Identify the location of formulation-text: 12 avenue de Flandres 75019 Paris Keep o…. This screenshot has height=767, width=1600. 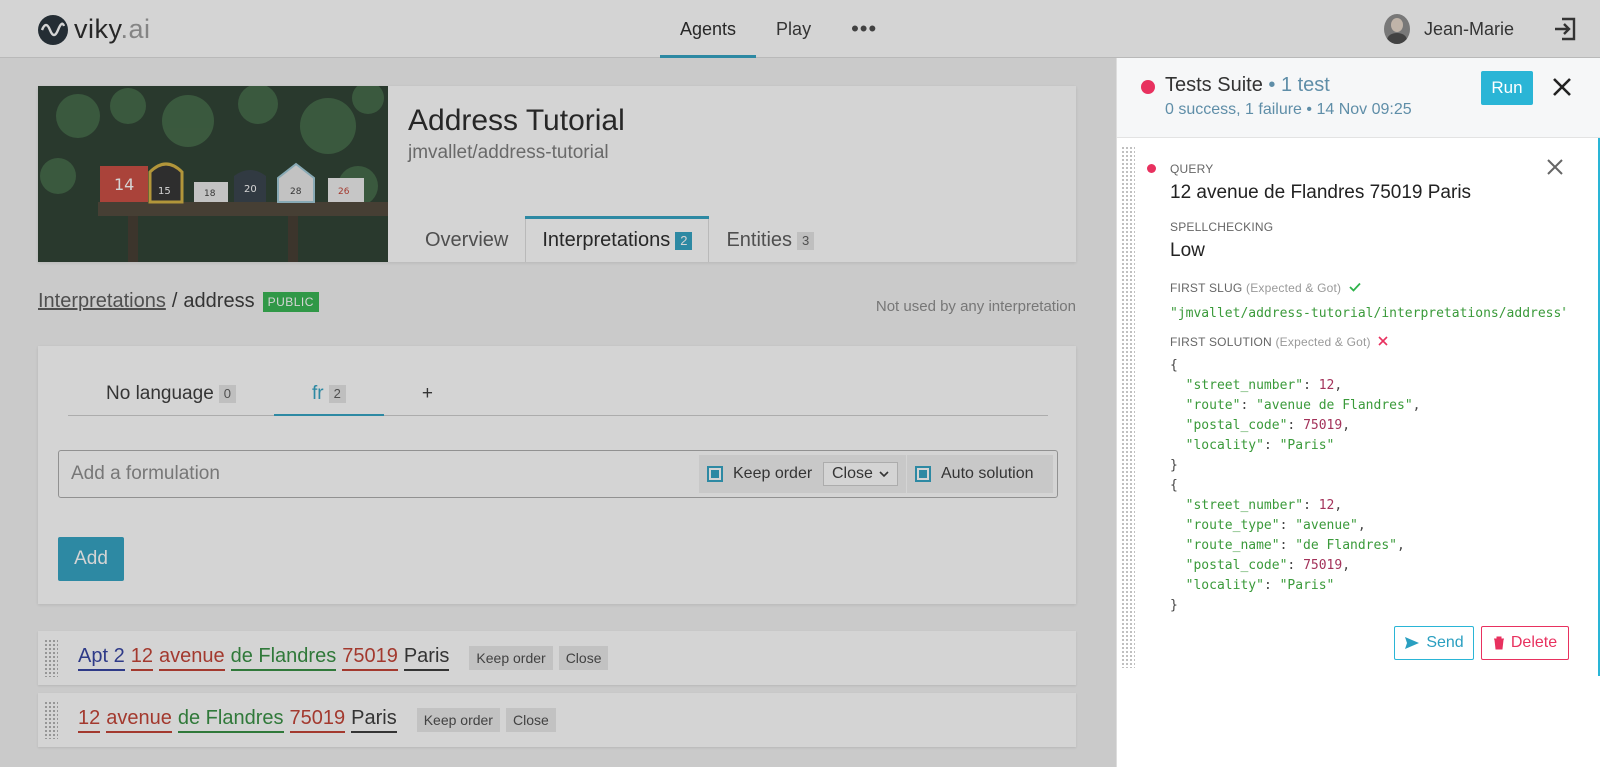
(317, 720).